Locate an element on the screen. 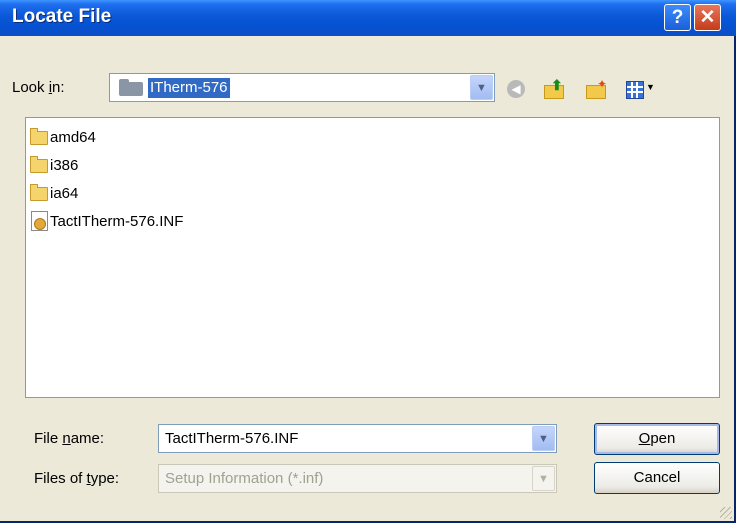 The height and width of the screenshot is (523, 736). views-menu-icon is located at coordinates (635, 90).